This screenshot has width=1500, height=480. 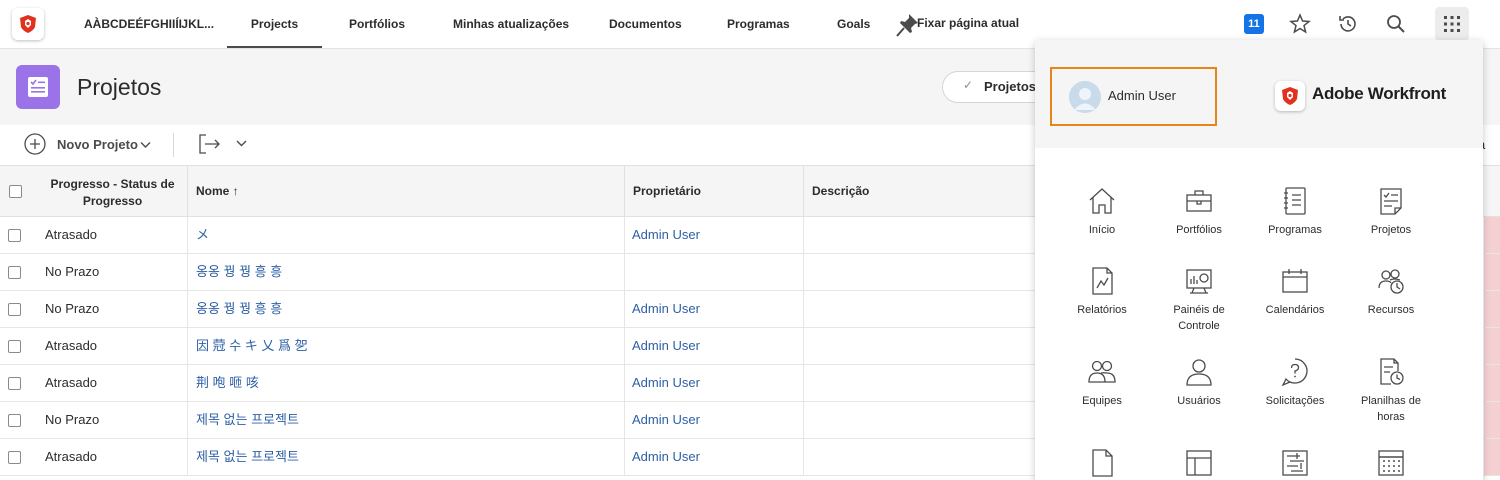 What do you see at coordinates (968, 85) in the screenshot?
I see `check-icon: ✓` at bounding box center [968, 85].